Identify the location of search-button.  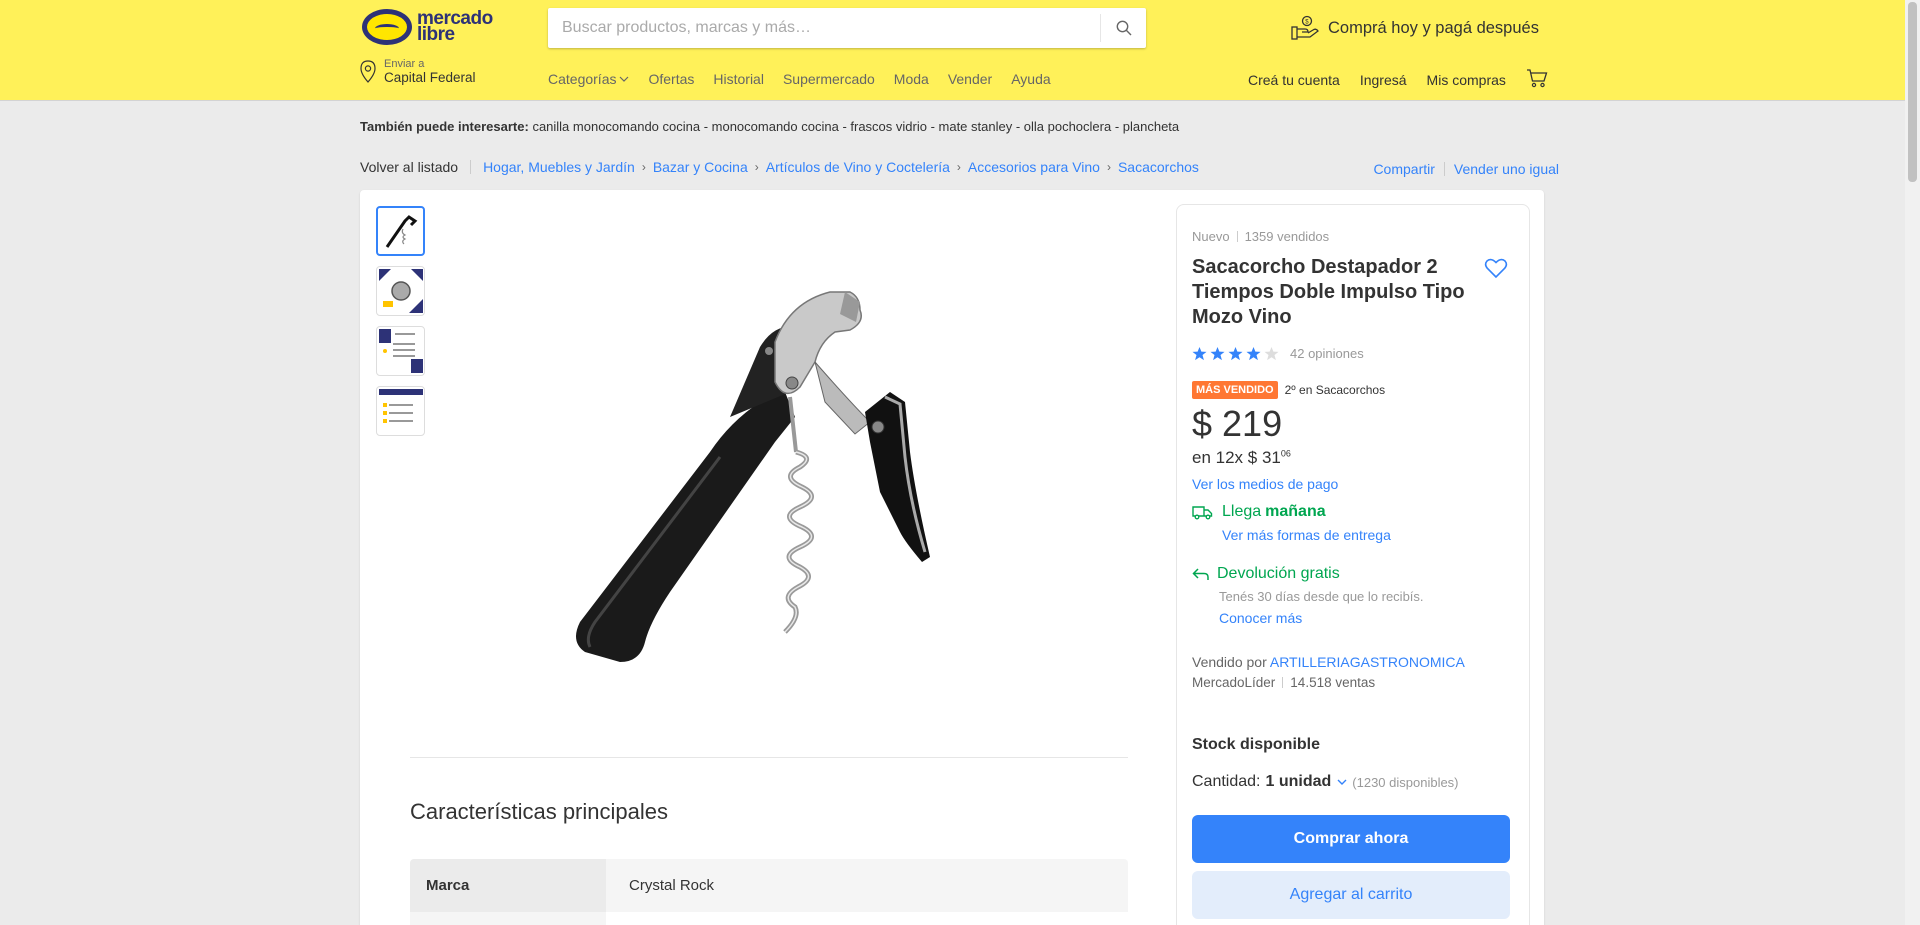
(1123, 28).